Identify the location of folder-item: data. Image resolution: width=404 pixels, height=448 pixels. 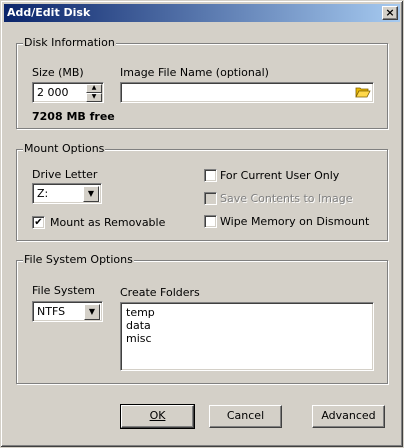
(138, 325).